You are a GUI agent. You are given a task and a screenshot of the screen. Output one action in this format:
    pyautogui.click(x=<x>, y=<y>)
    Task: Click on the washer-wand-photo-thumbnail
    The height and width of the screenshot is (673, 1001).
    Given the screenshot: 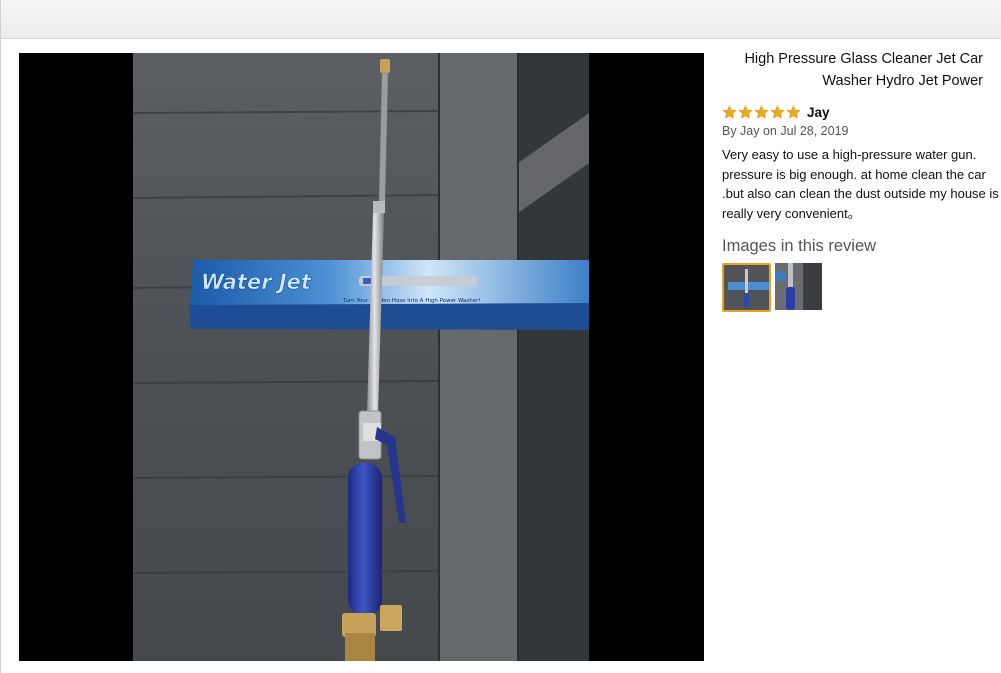 What is the action you would take?
    pyautogui.click(x=746, y=287)
    